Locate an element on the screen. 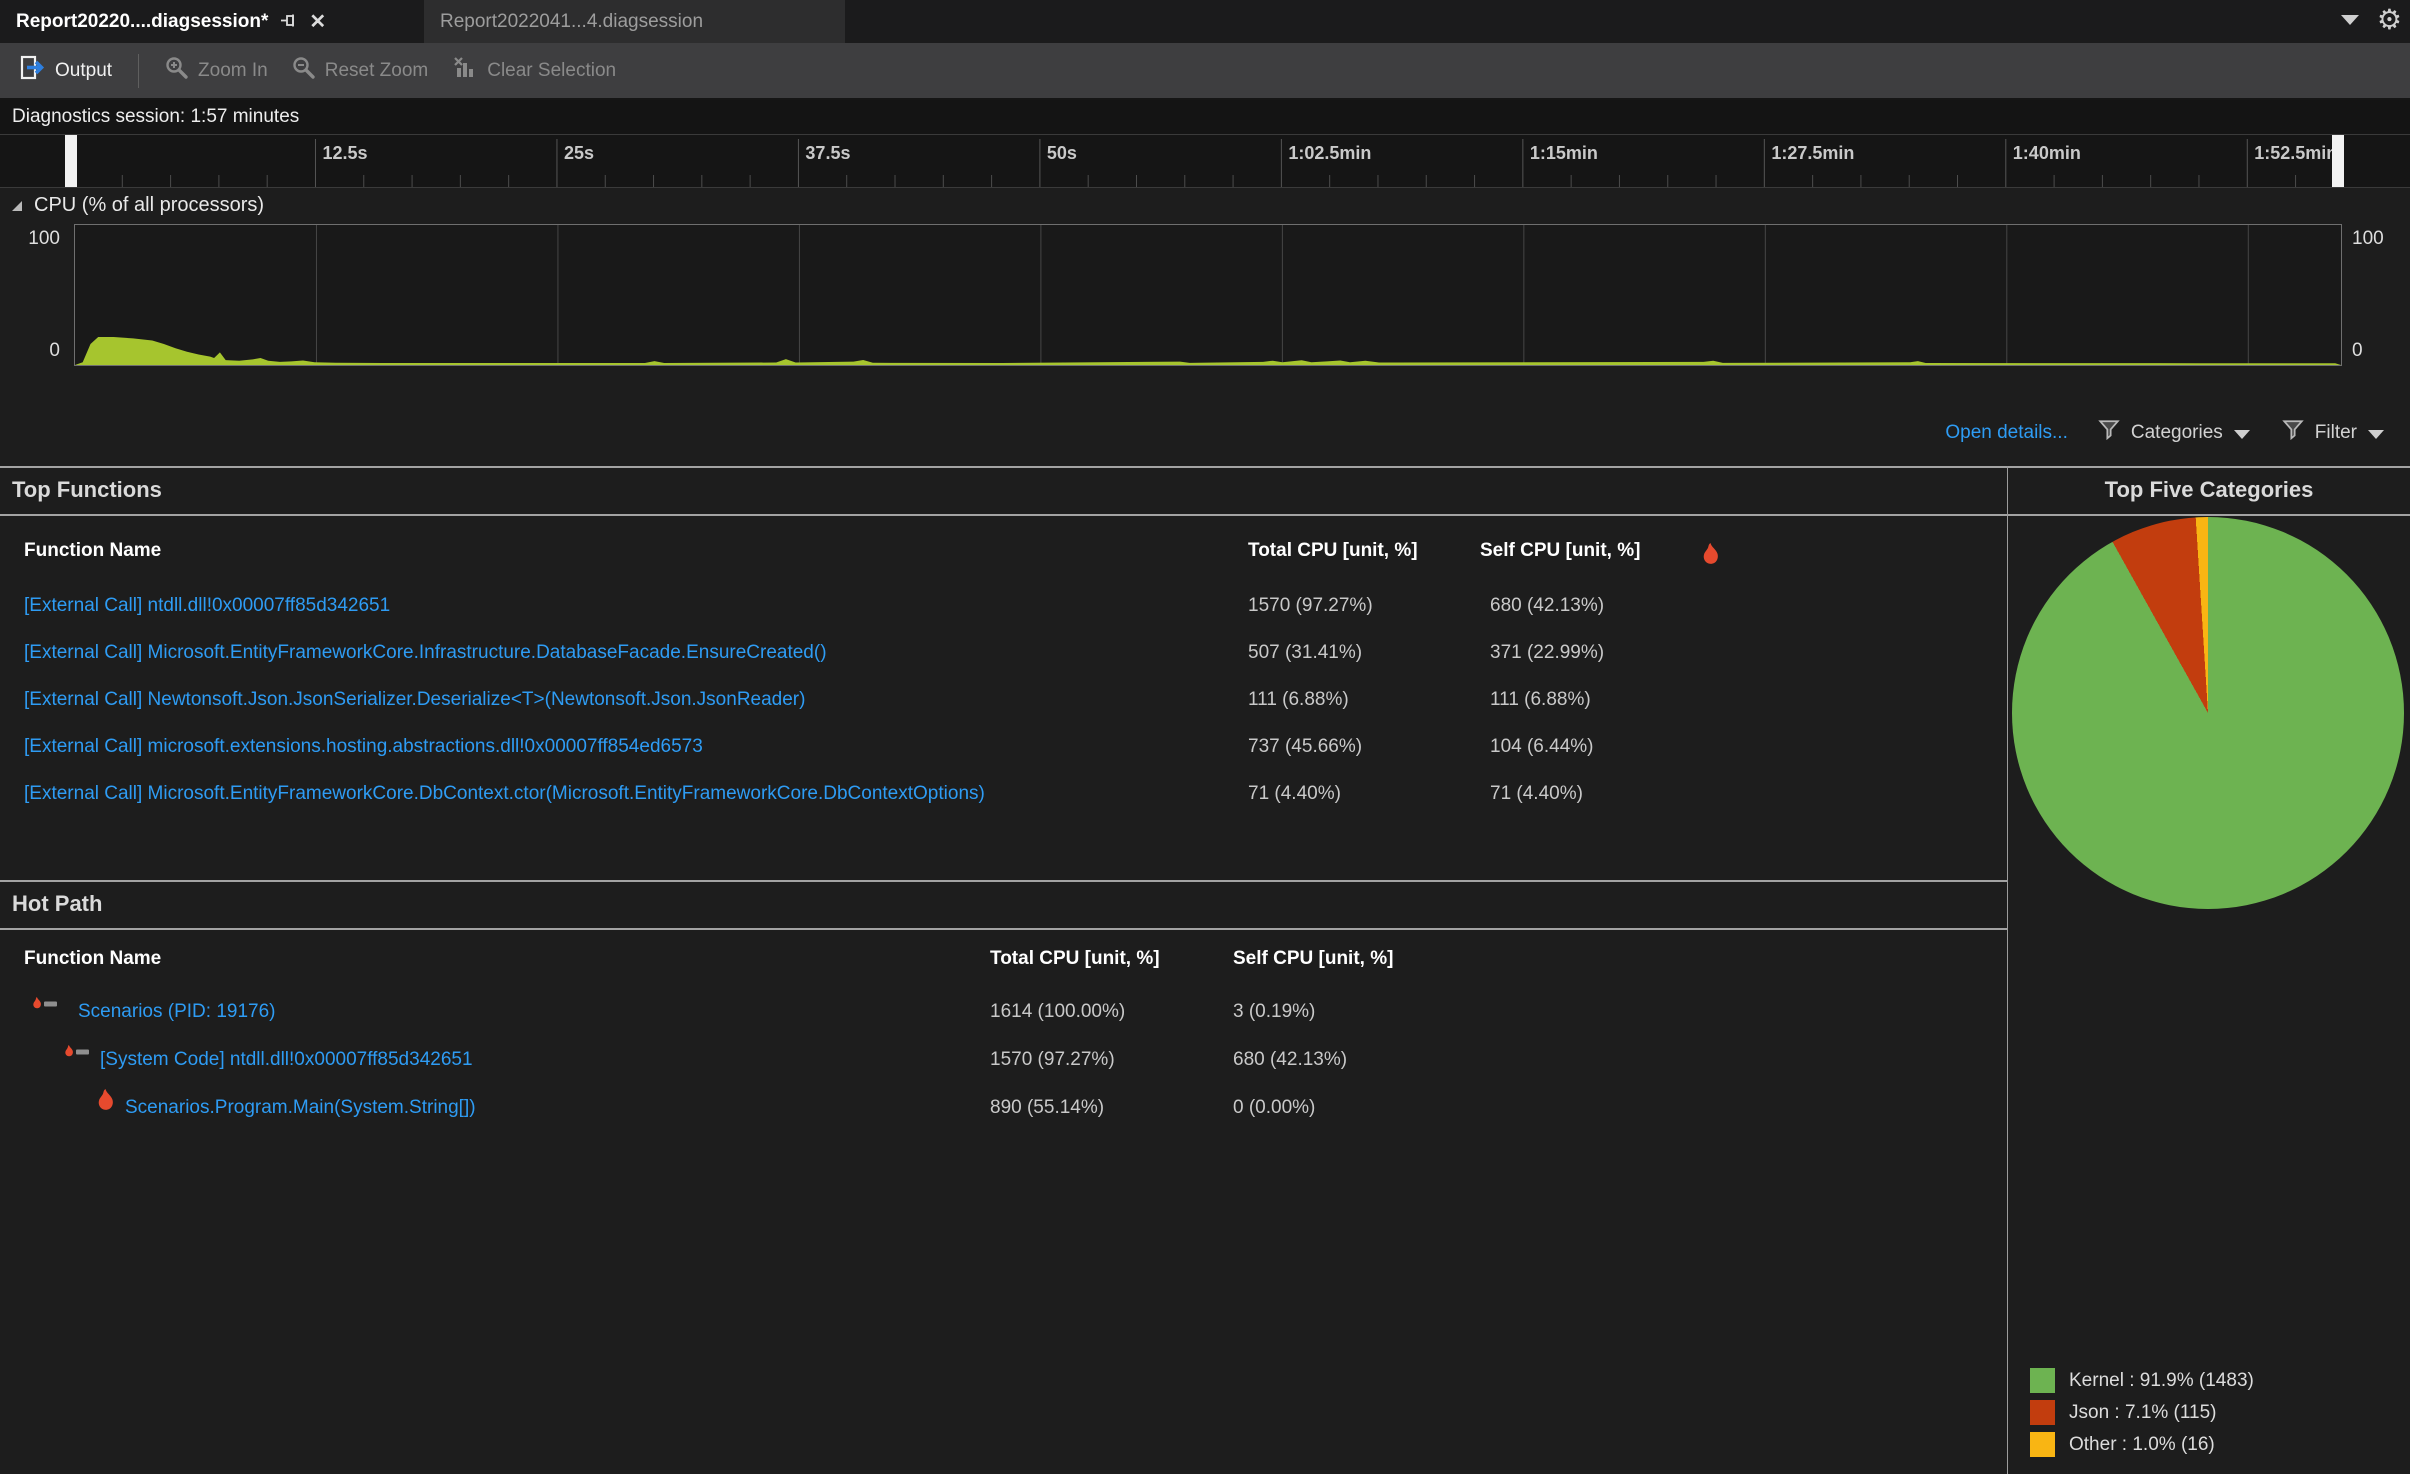 This screenshot has height=1474, width=2410. session-duration-bar: Diagnostics session: 1:57 minutes is located at coordinates (1205, 117).